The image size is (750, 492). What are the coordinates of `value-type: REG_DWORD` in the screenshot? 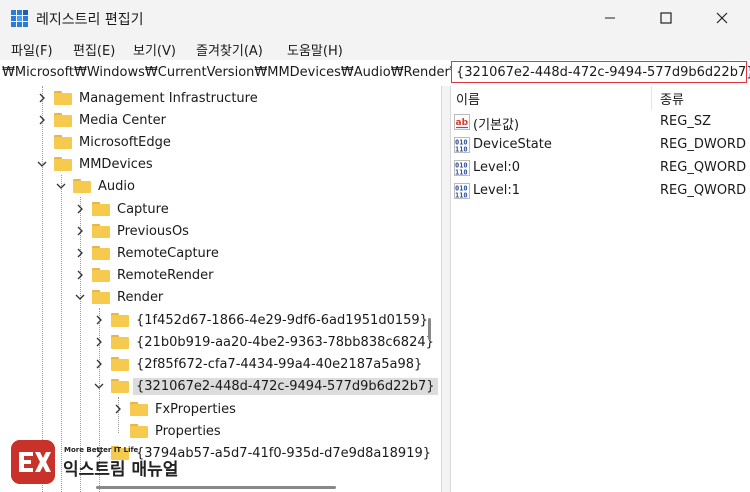 It's located at (703, 144).